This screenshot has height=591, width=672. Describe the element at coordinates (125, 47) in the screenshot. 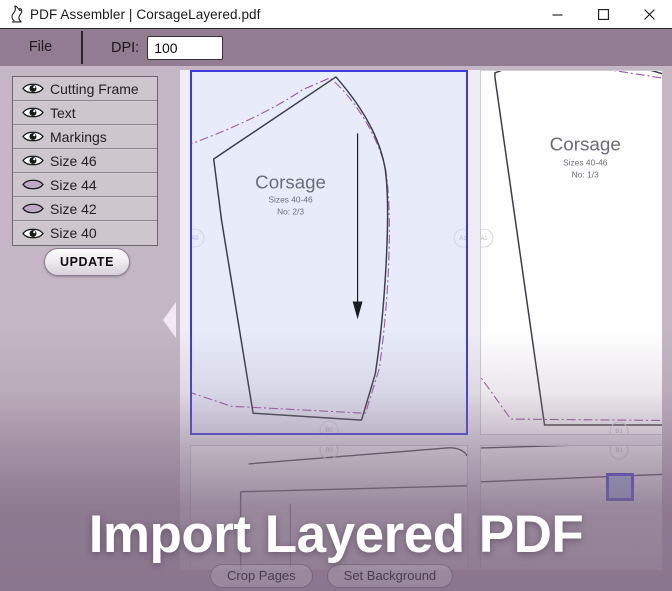

I see `dpi-label: DPI:` at that location.